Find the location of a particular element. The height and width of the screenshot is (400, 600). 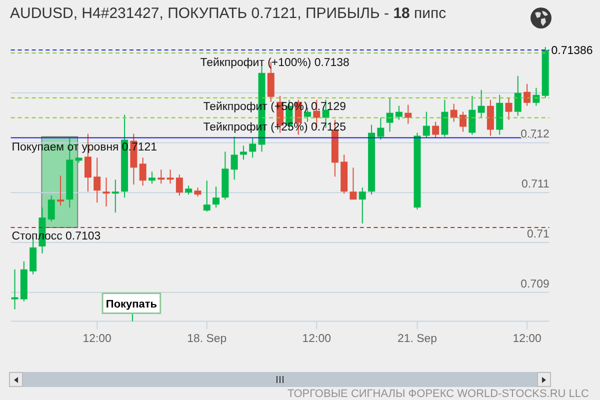

globe-icon is located at coordinates (541, 18).